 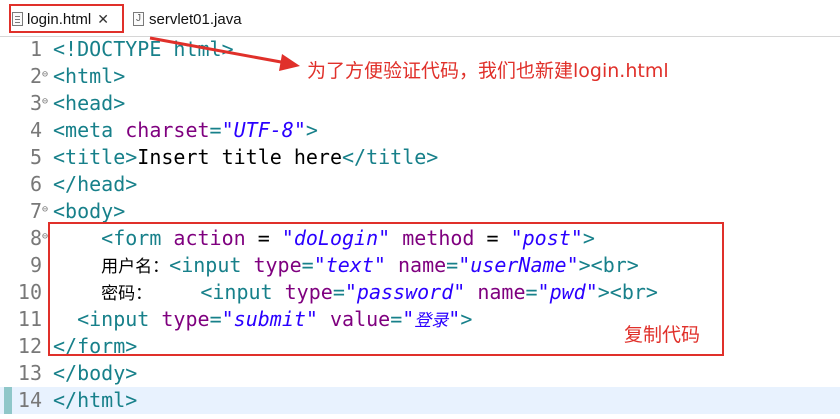 I want to click on code-line-3: 3 ⊖ <head>, so click(x=420, y=103).